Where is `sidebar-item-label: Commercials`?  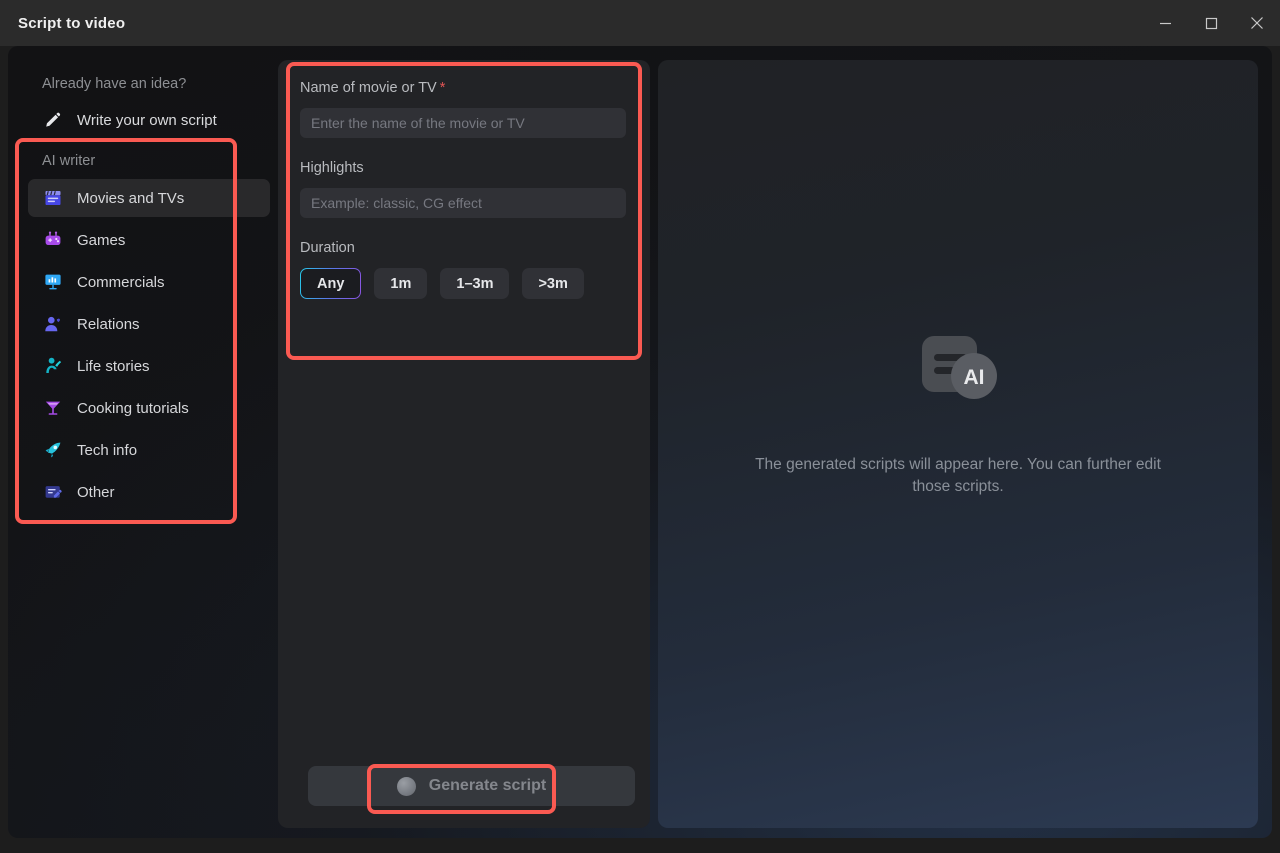 sidebar-item-label: Commercials is located at coordinates (121, 282).